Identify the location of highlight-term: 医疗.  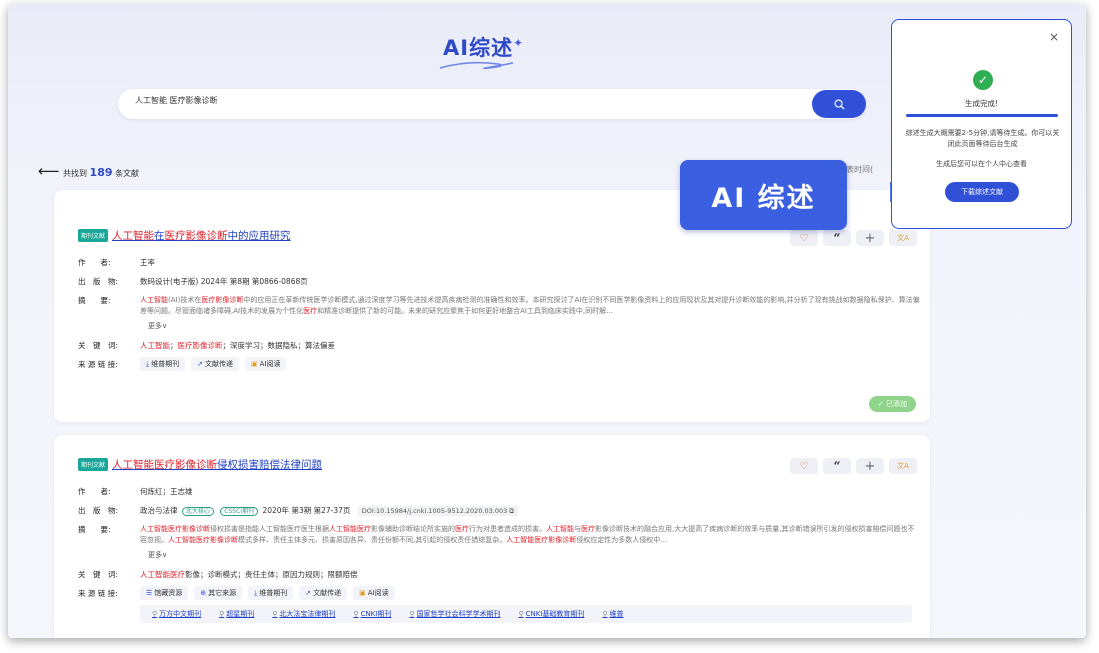
(462, 529).